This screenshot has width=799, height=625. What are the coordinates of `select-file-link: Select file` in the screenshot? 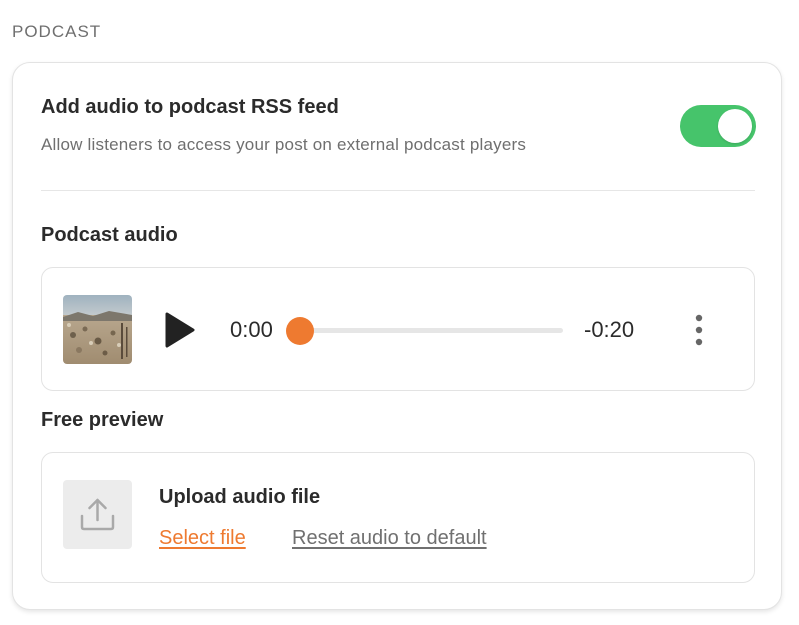 It's located at (202, 538).